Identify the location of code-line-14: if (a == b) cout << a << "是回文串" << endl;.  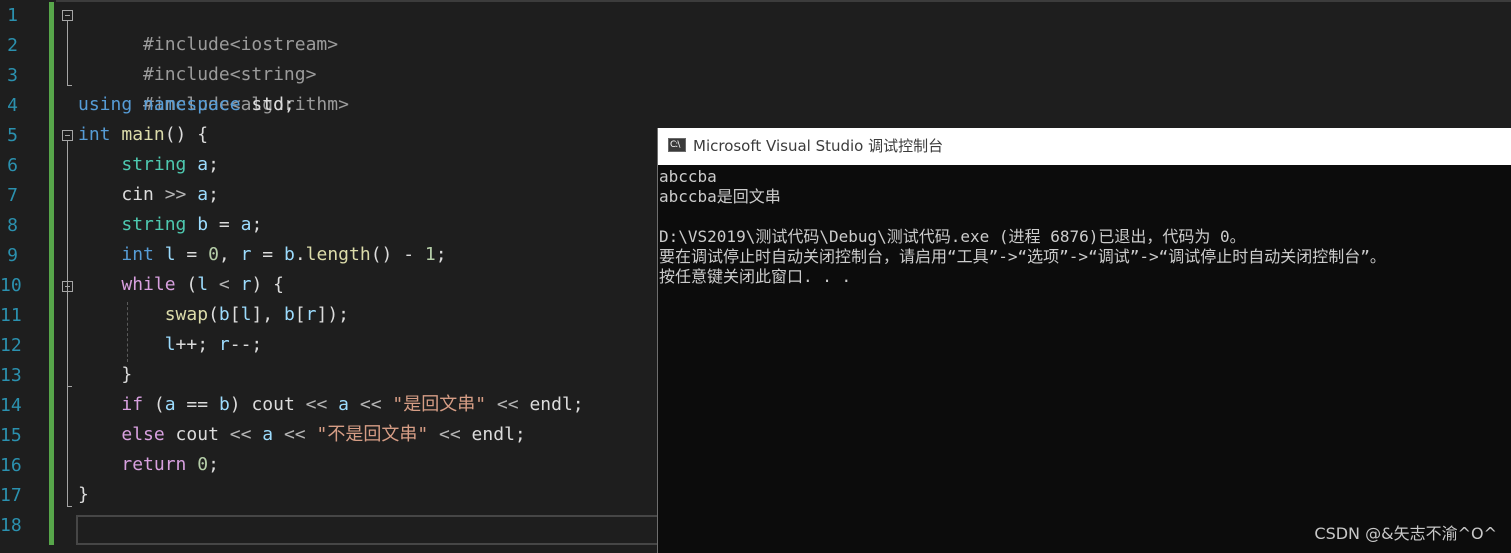
(330, 405).